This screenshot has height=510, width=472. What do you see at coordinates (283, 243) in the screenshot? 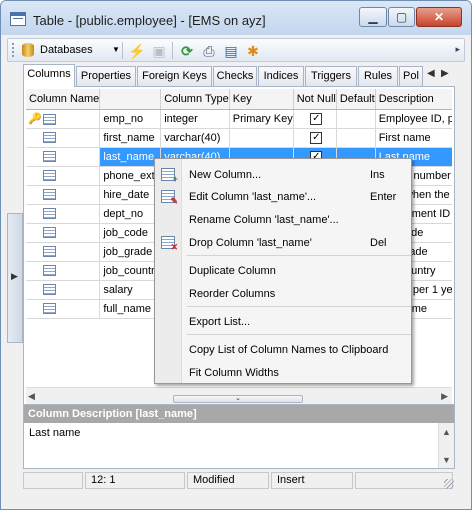
I see `drop-column-item: ✕ Drop Column 'last_name' Del` at bounding box center [283, 243].